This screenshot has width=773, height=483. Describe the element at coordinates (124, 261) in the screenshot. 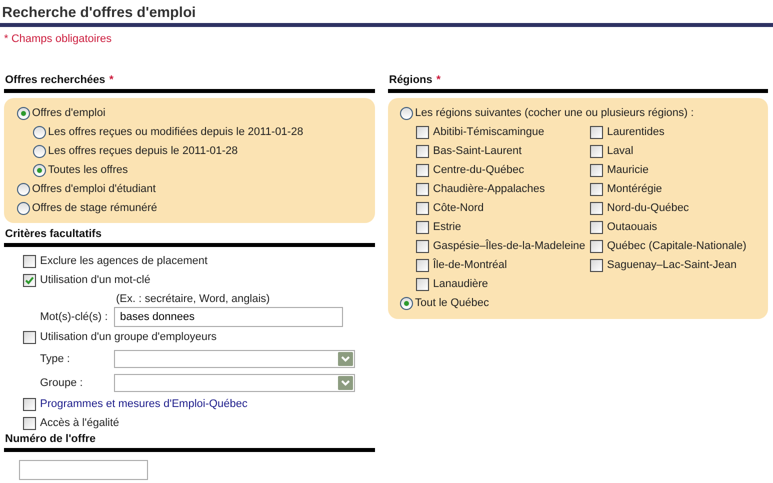

I see `checkbox-label: Exclure les agences de placement` at that location.